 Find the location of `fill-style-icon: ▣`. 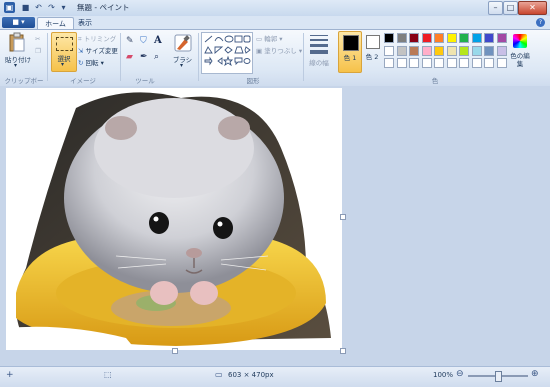

fill-style-icon: ▣ is located at coordinates (259, 51).